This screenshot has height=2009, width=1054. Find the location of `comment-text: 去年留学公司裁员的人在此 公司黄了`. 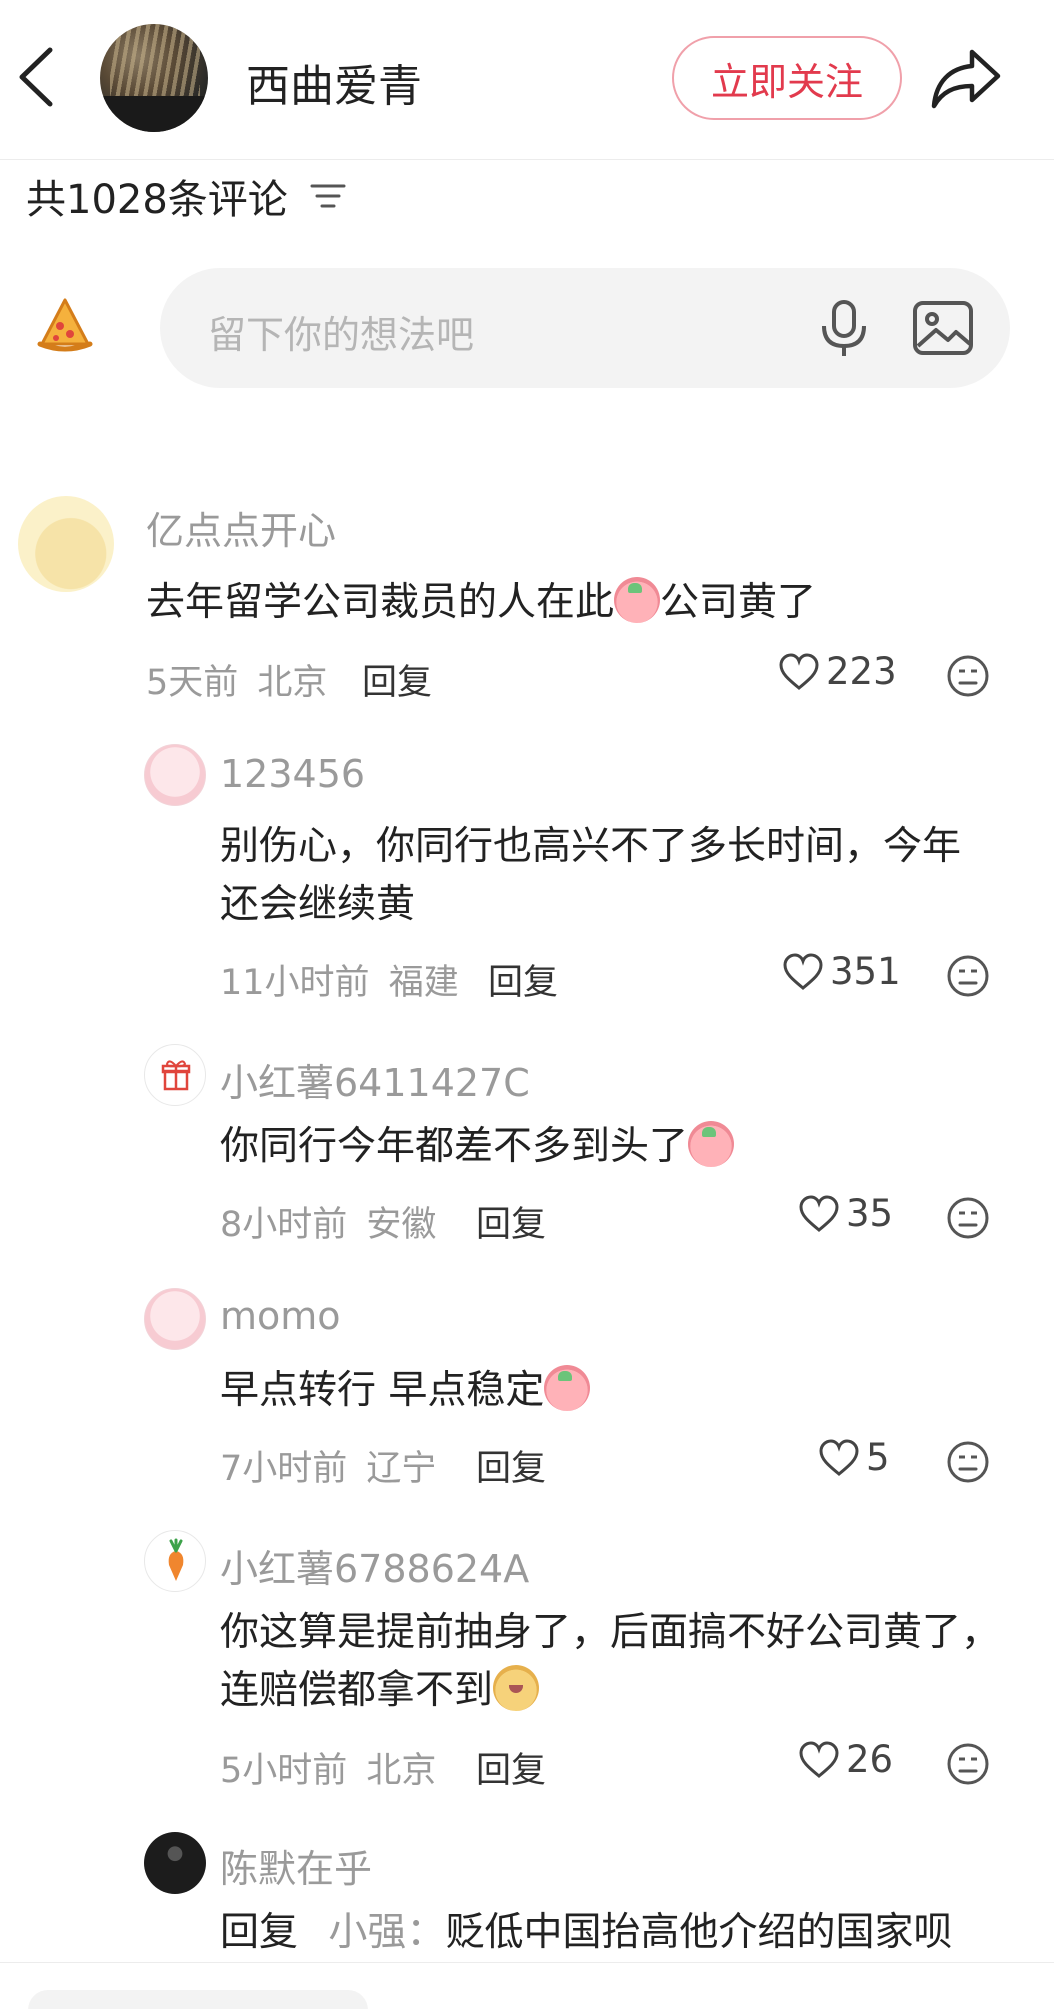

comment-text: 去年留学公司裁员的人在此 公司黄了 is located at coordinates (556, 603).